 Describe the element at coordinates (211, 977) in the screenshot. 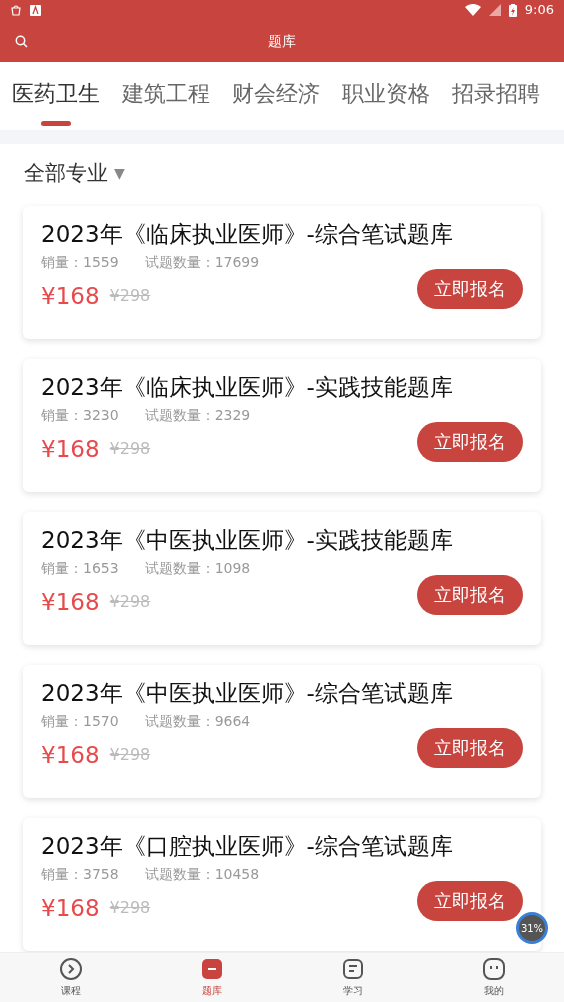

I see `nav-tab: 题库` at that location.